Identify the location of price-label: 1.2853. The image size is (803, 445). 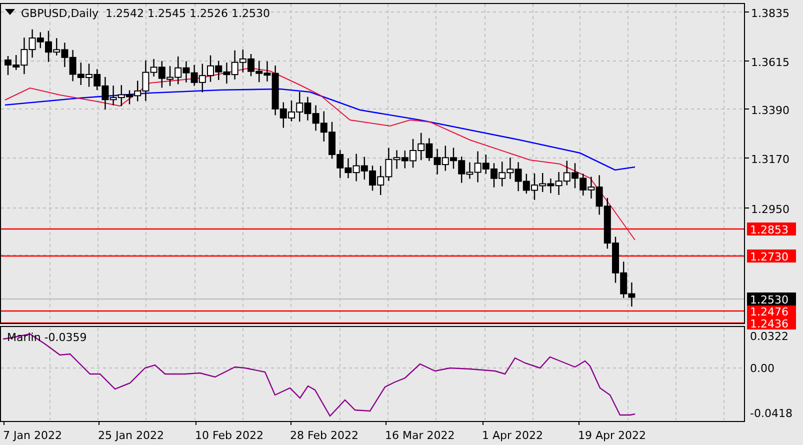
(771, 229).